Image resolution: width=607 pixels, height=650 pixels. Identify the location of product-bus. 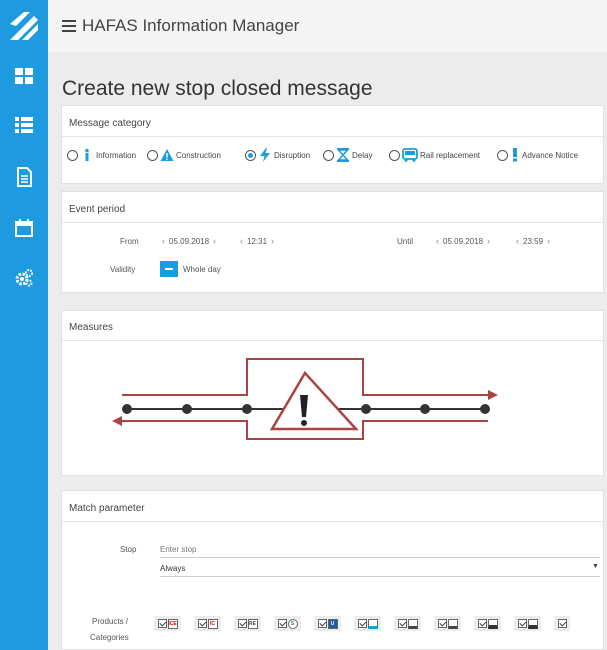
(407, 623).